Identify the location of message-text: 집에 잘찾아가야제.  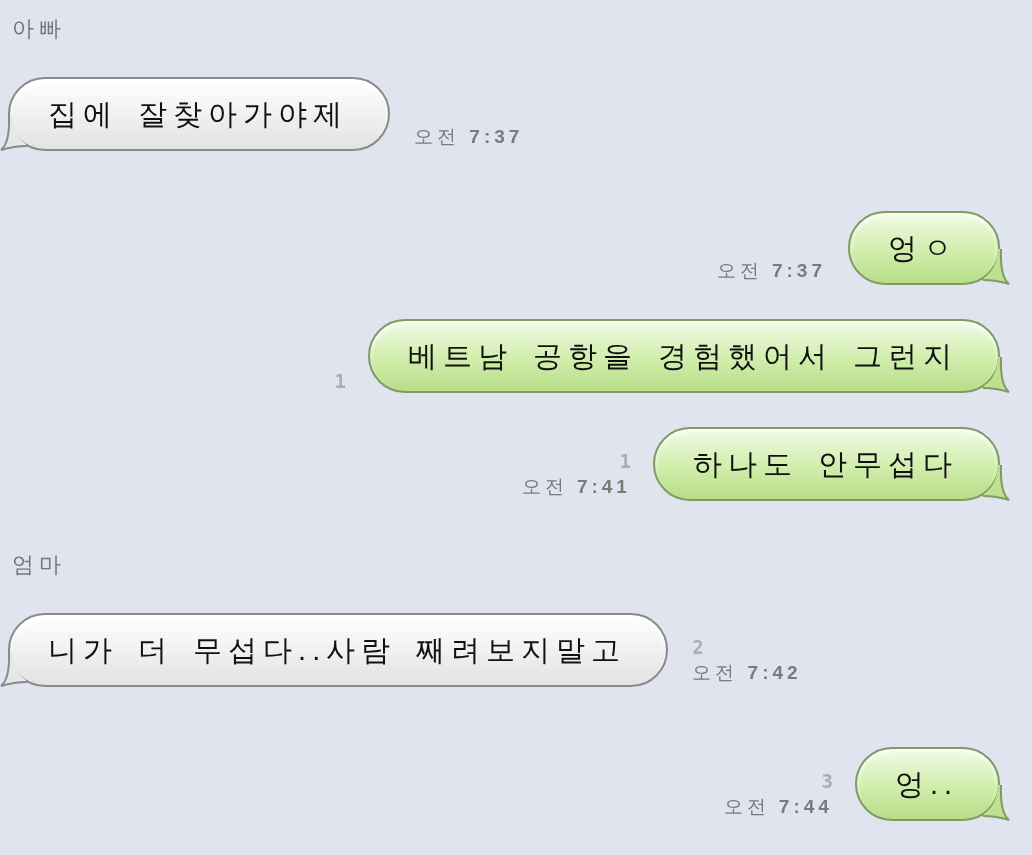
(198, 114).